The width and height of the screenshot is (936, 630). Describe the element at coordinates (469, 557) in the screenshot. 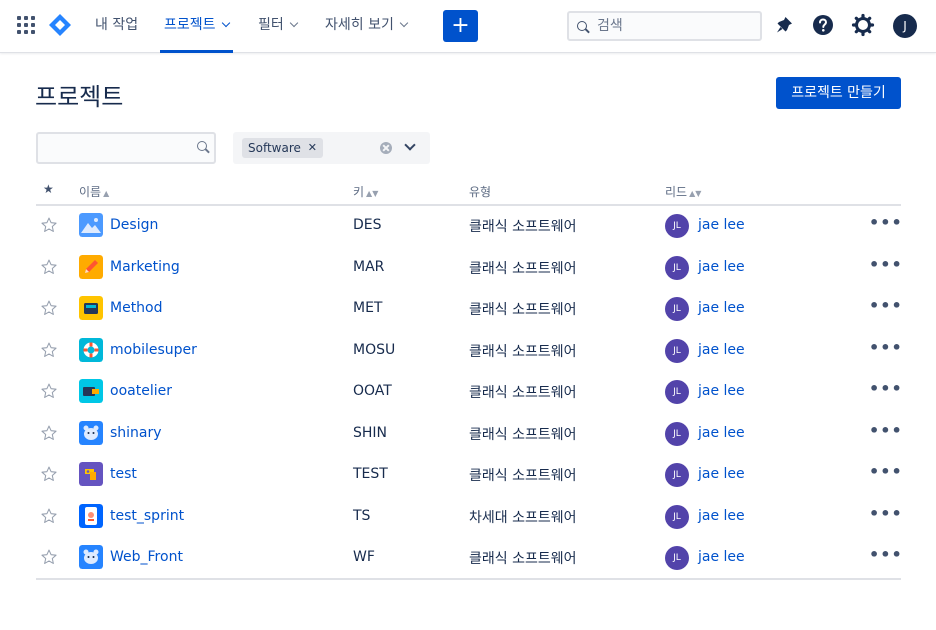

I see `table-row: Web_Front WF 클래식 소프트웨어 JL jae lee •••` at that location.